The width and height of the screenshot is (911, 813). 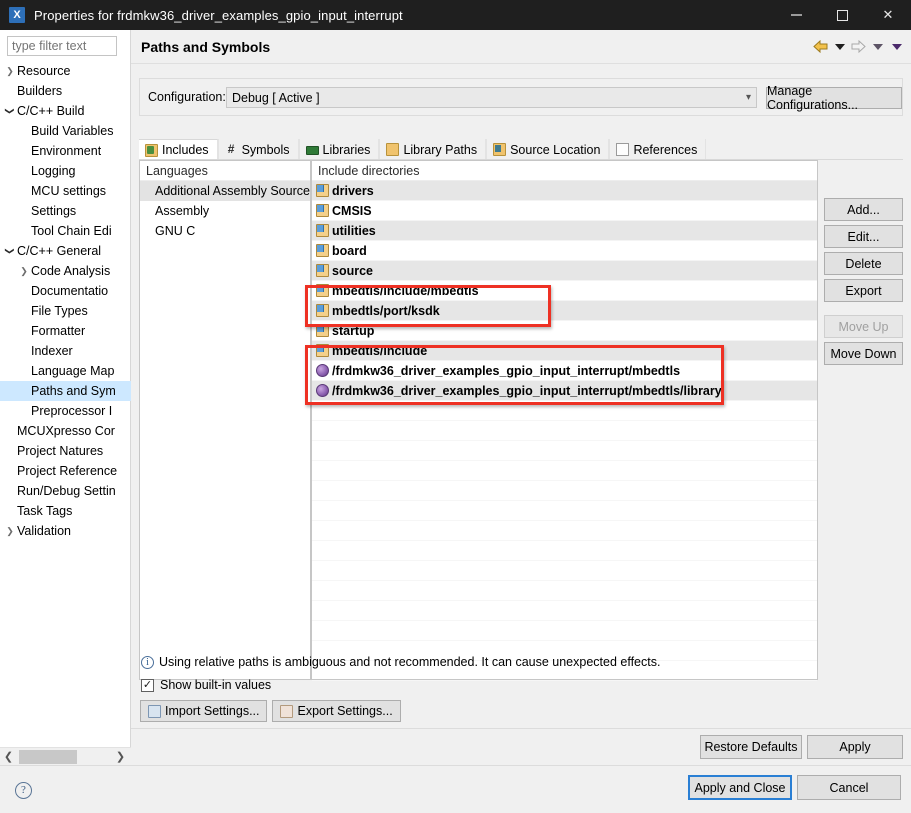 What do you see at coordinates (658, 149) in the screenshot?
I see `tab-references: References` at bounding box center [658, 149].